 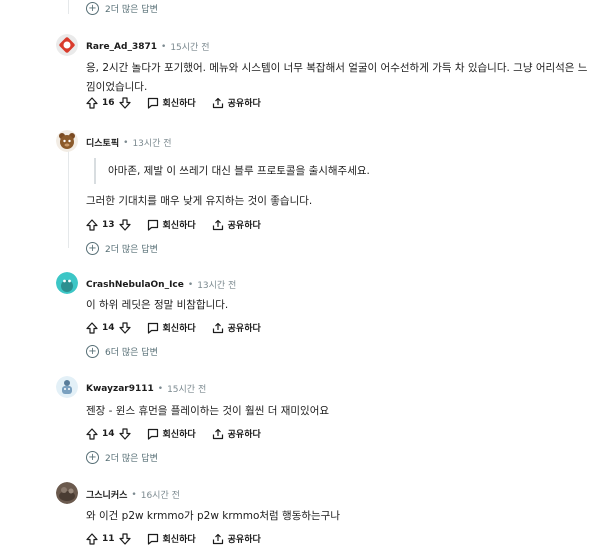 What do you see at coordinates (102, 142) in the screenshot?
I see `username: 디스토픽` at bounding box center [102, 142].